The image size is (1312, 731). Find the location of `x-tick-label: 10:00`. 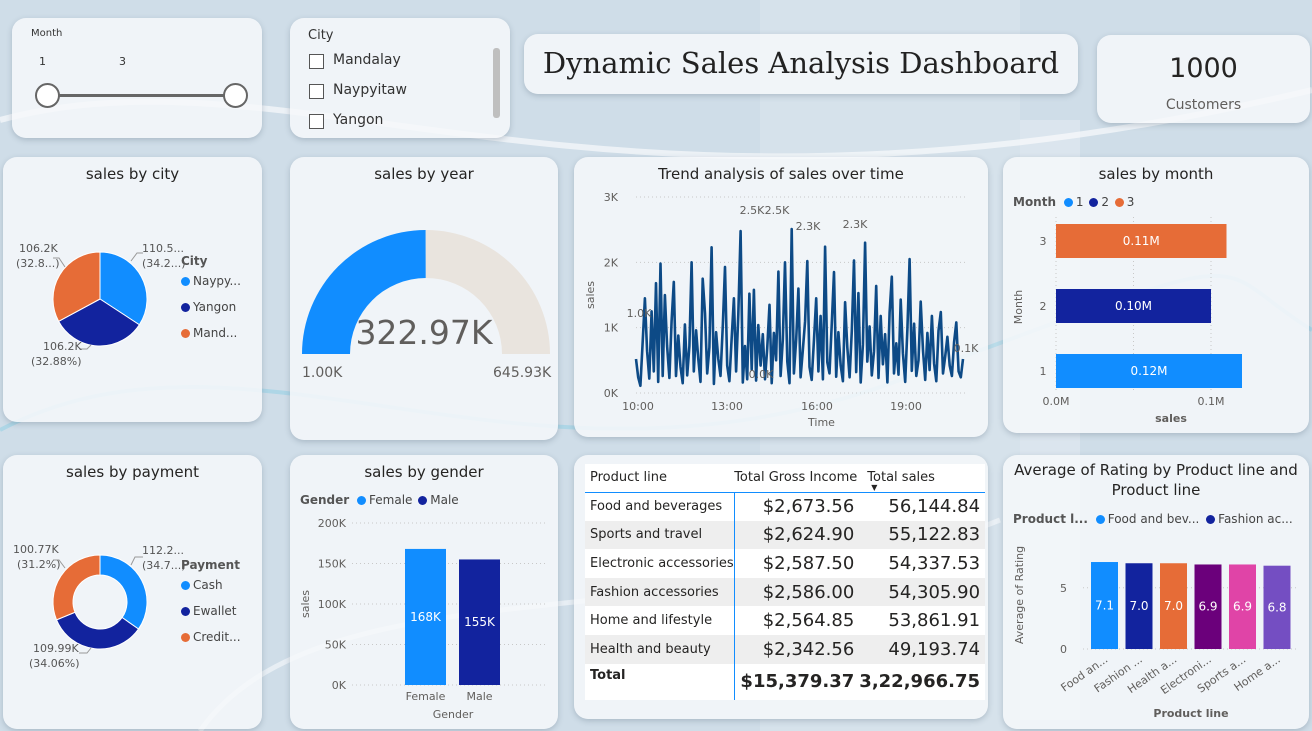

x-tick-label: 10:00 is located at coordinates (638, 406).